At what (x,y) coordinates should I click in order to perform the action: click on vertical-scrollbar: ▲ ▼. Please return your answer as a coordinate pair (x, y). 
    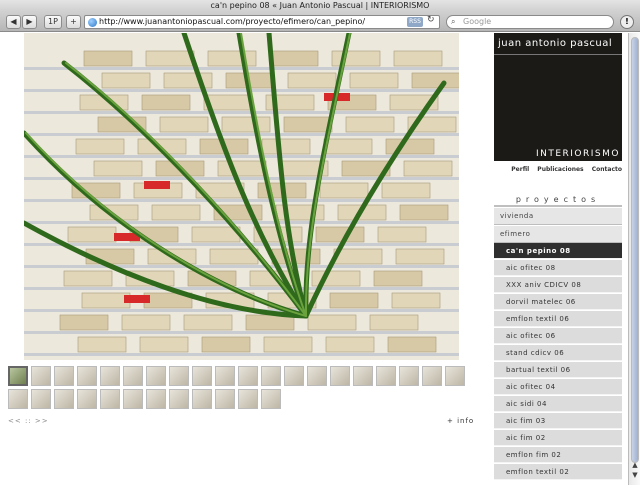
    Looking at the image, I should click on (634, 259).